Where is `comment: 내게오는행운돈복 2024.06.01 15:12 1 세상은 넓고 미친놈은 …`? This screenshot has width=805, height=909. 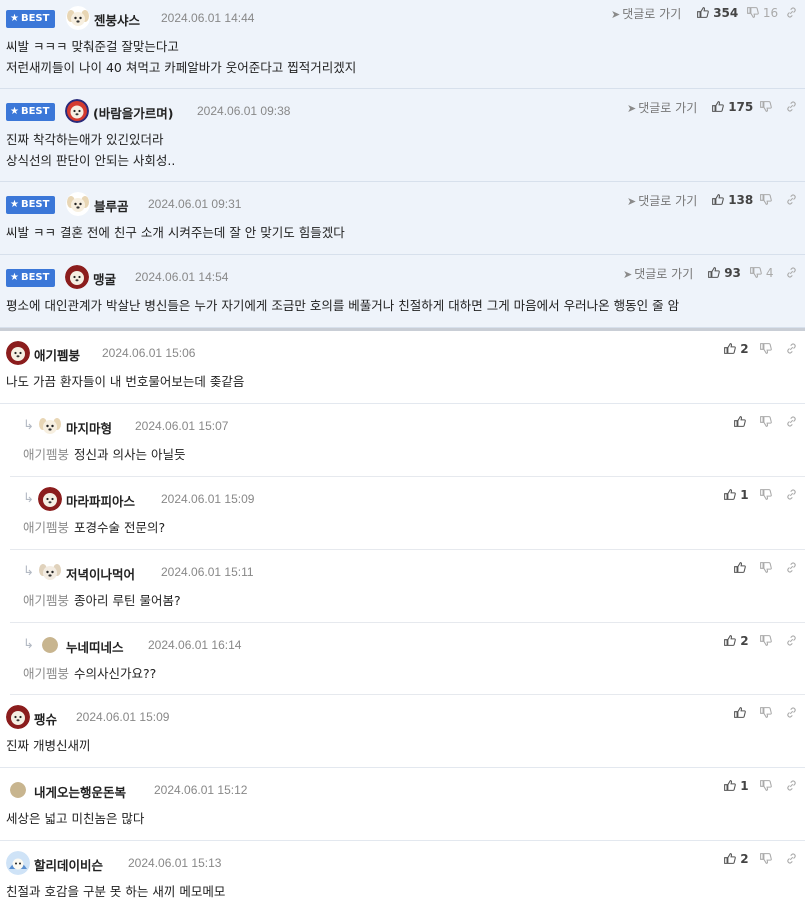 comment: 내게오는행운돈복 2024.06.01 15:12 1 세상은 넓고 미친놈은 … is located at coordinates (402, 804).